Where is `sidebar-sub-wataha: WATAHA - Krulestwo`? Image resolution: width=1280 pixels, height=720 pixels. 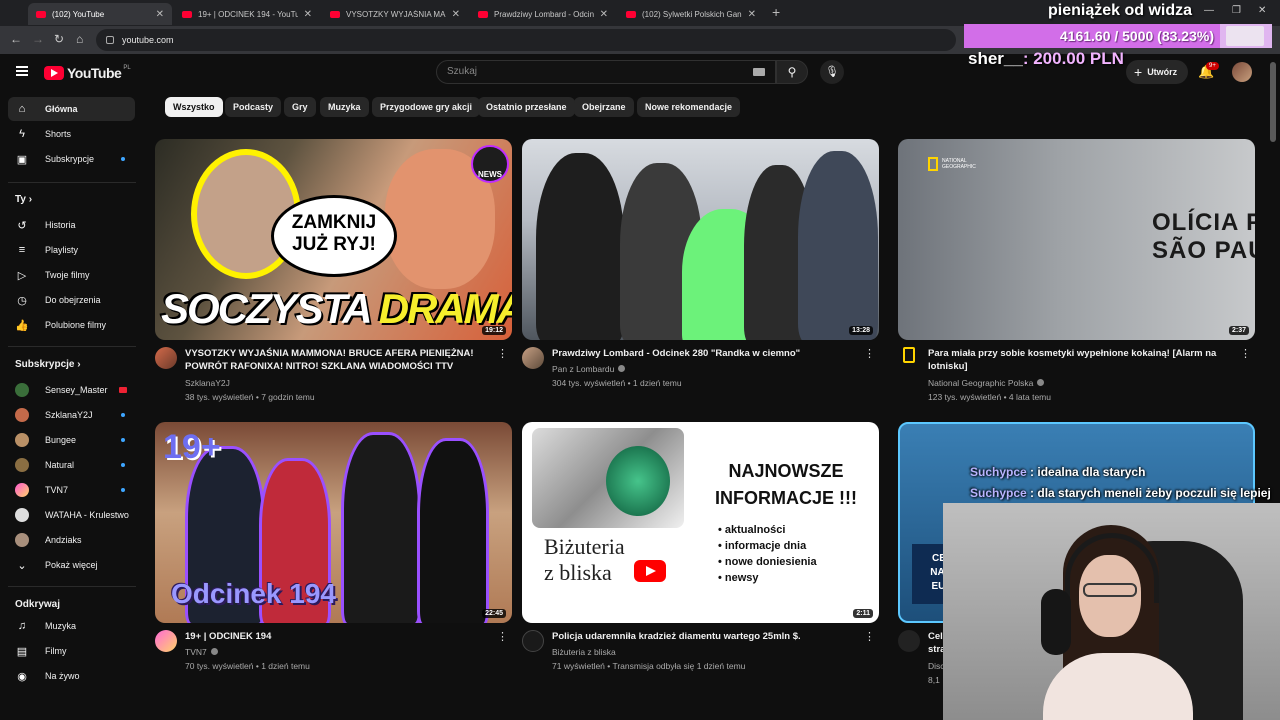
sidebar-sub-wataha: WATAHA - Krulestwo is located at coordinates (71, 515).